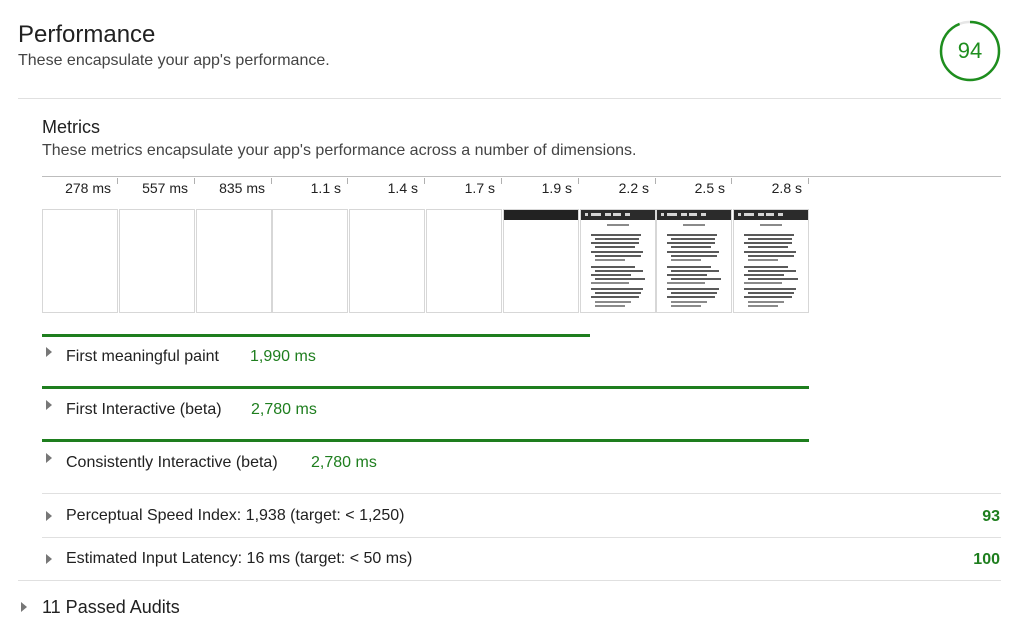 The height and width of the screenshot is (642, 1024). What do you see at coordinates (316, 335) in the screenshot?
I see `first-meaningful-paint-bar` at bounding box center [316, 335].